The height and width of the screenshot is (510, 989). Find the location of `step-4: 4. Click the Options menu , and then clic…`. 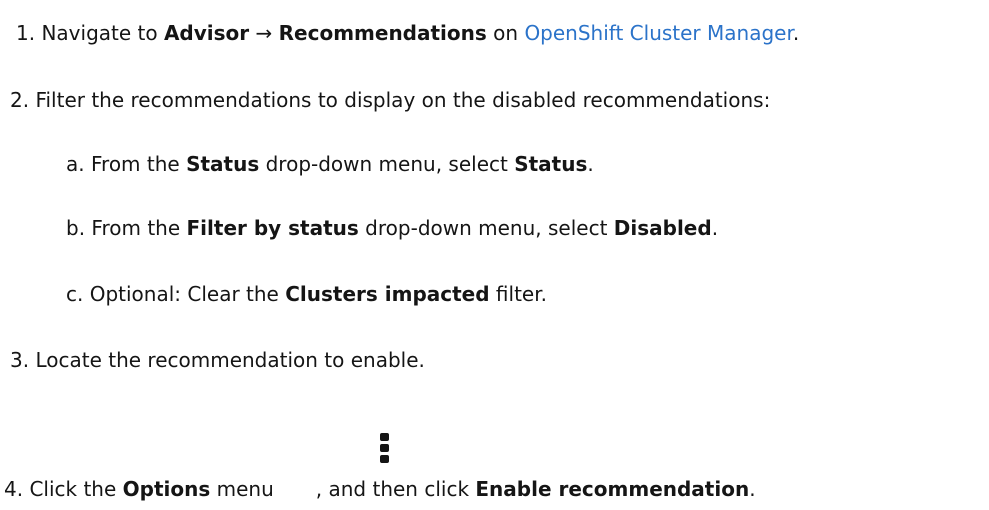

step-4: 4. Click the Options menu , and then clic… is located at coordinates (380, 489).